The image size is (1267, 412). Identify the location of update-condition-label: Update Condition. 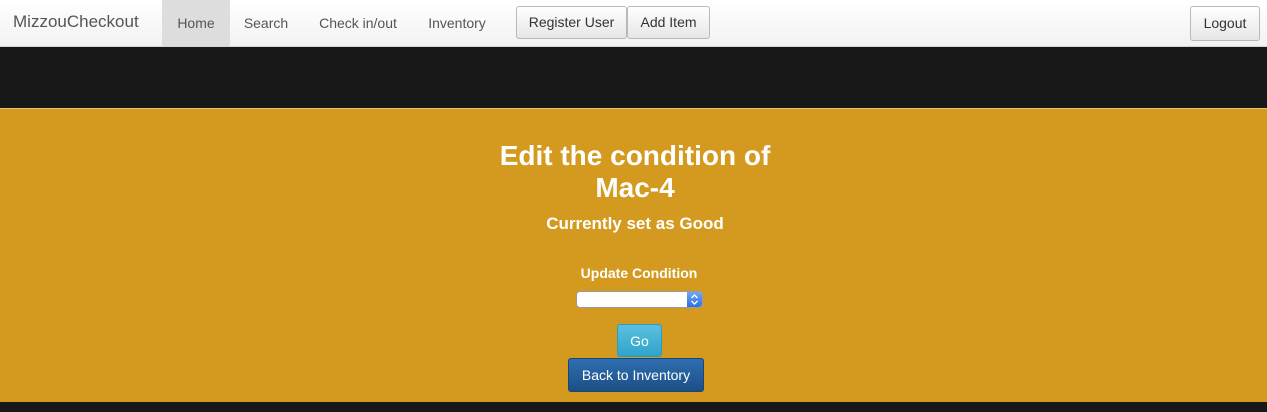
(639, 273).